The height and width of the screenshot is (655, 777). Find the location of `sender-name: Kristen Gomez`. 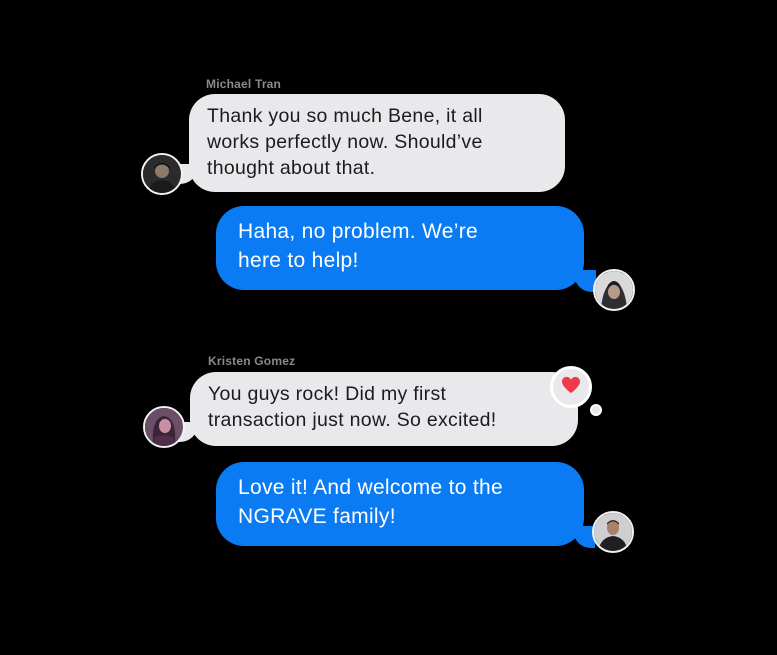

sender-name: Kristen Gomez is located at coordinates (252, 361).